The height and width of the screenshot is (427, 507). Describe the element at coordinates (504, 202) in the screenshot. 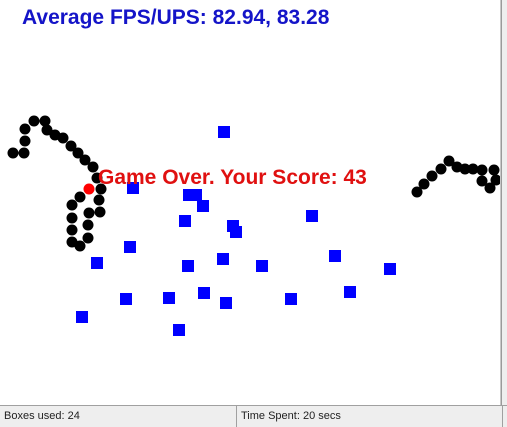

I see `window-edge` at that location.